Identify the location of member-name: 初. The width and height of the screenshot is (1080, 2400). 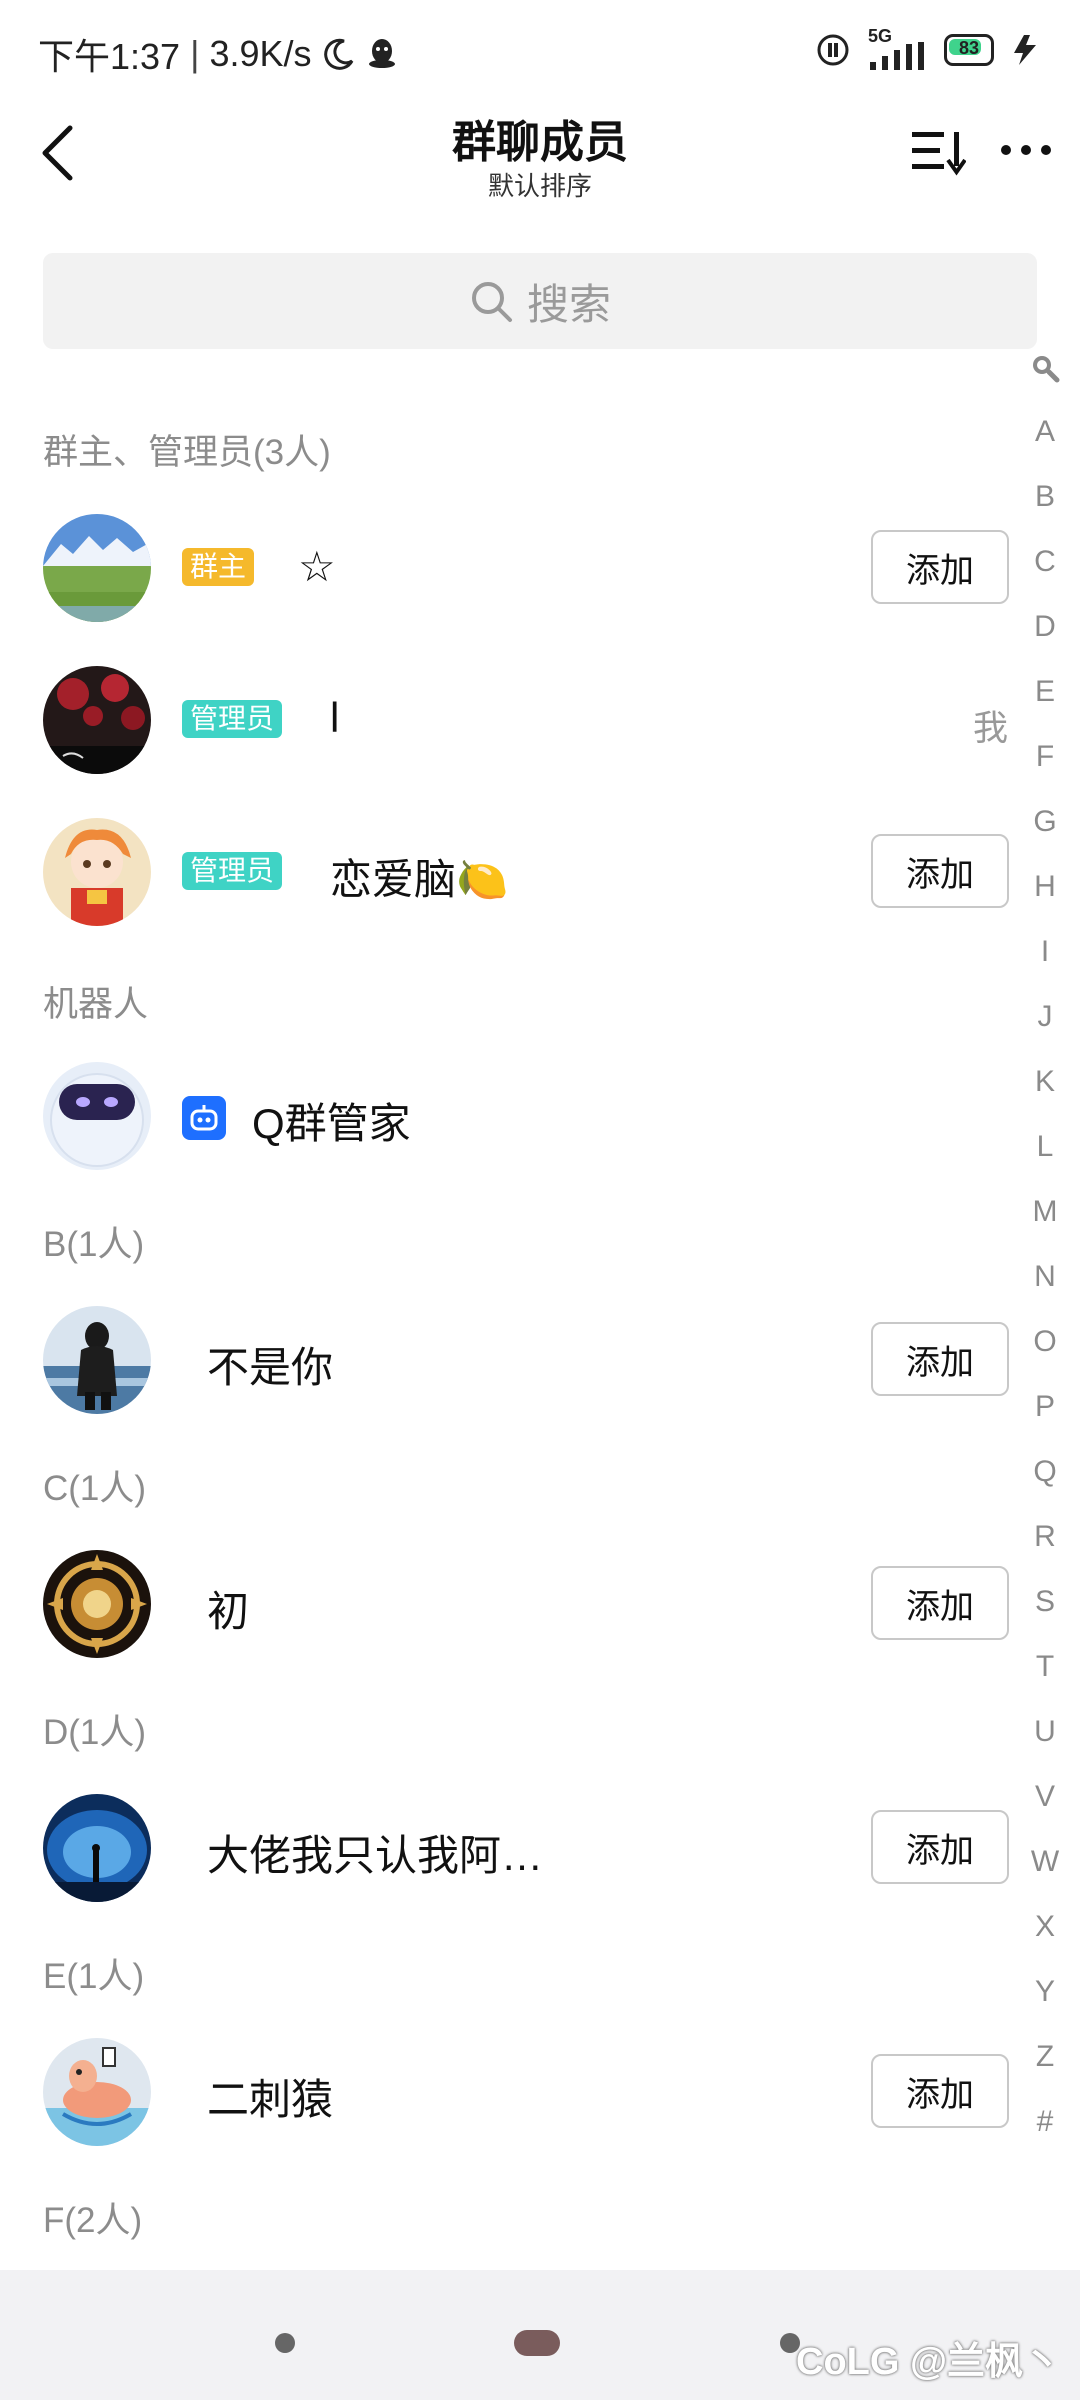
(228, 1611).